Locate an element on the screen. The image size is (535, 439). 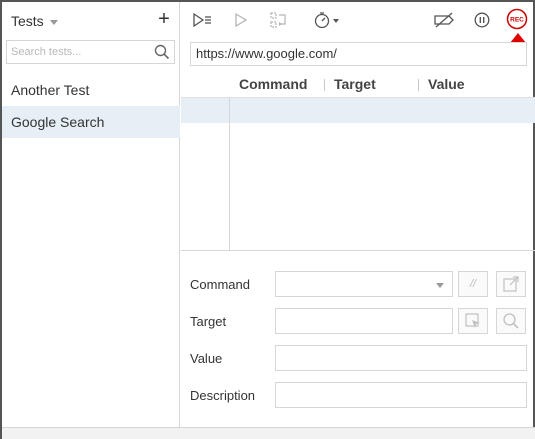
target-field is located at coordinates (364, 321).